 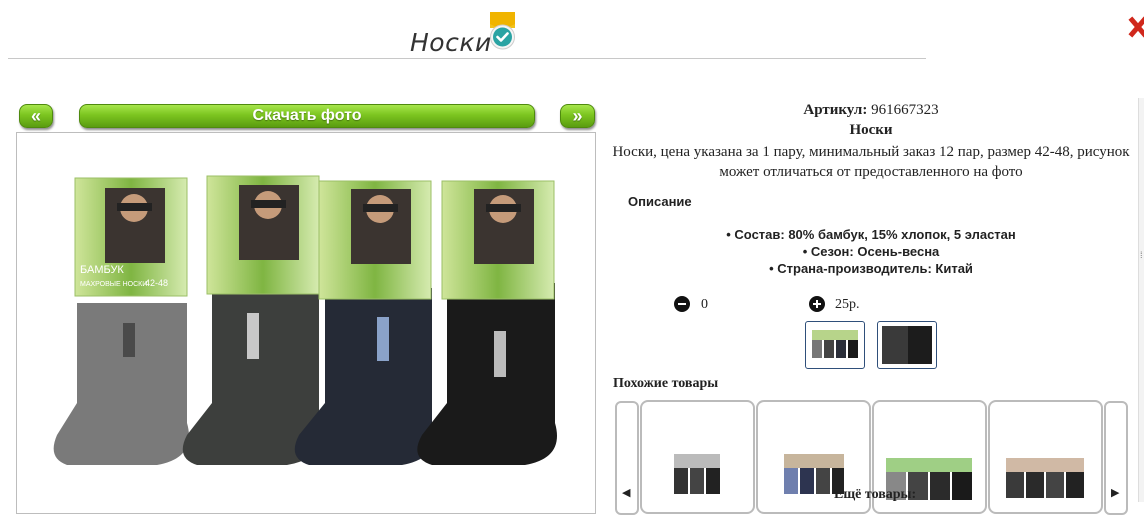 I want to click on page-title: Носки, so click(x=451, y=42).